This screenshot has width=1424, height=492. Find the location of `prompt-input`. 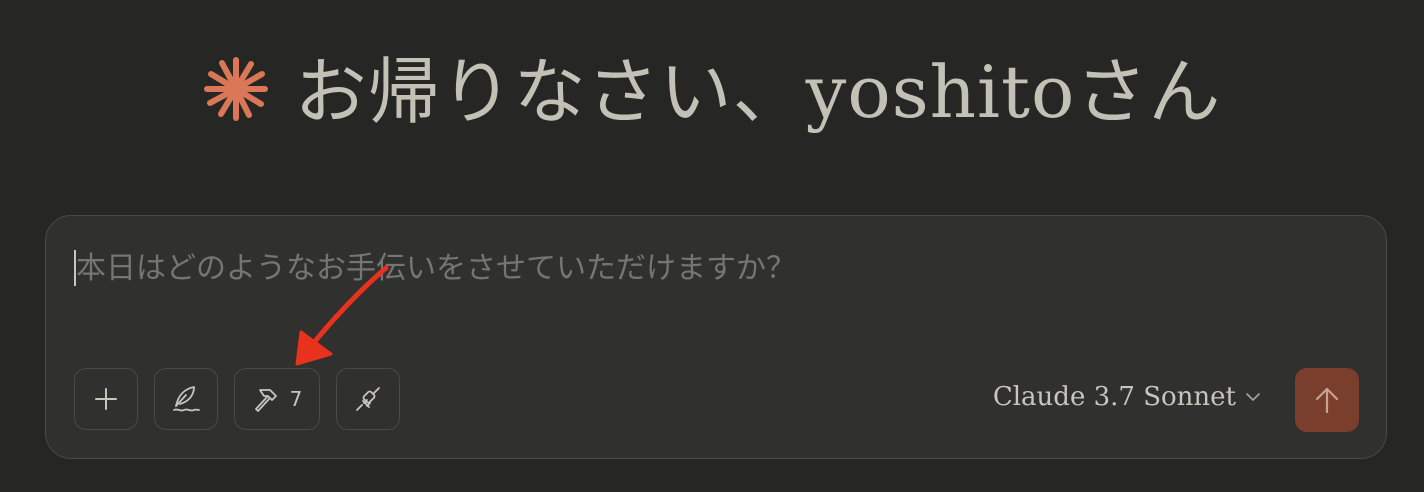

prompt-input is located at coordinates (460, 268).